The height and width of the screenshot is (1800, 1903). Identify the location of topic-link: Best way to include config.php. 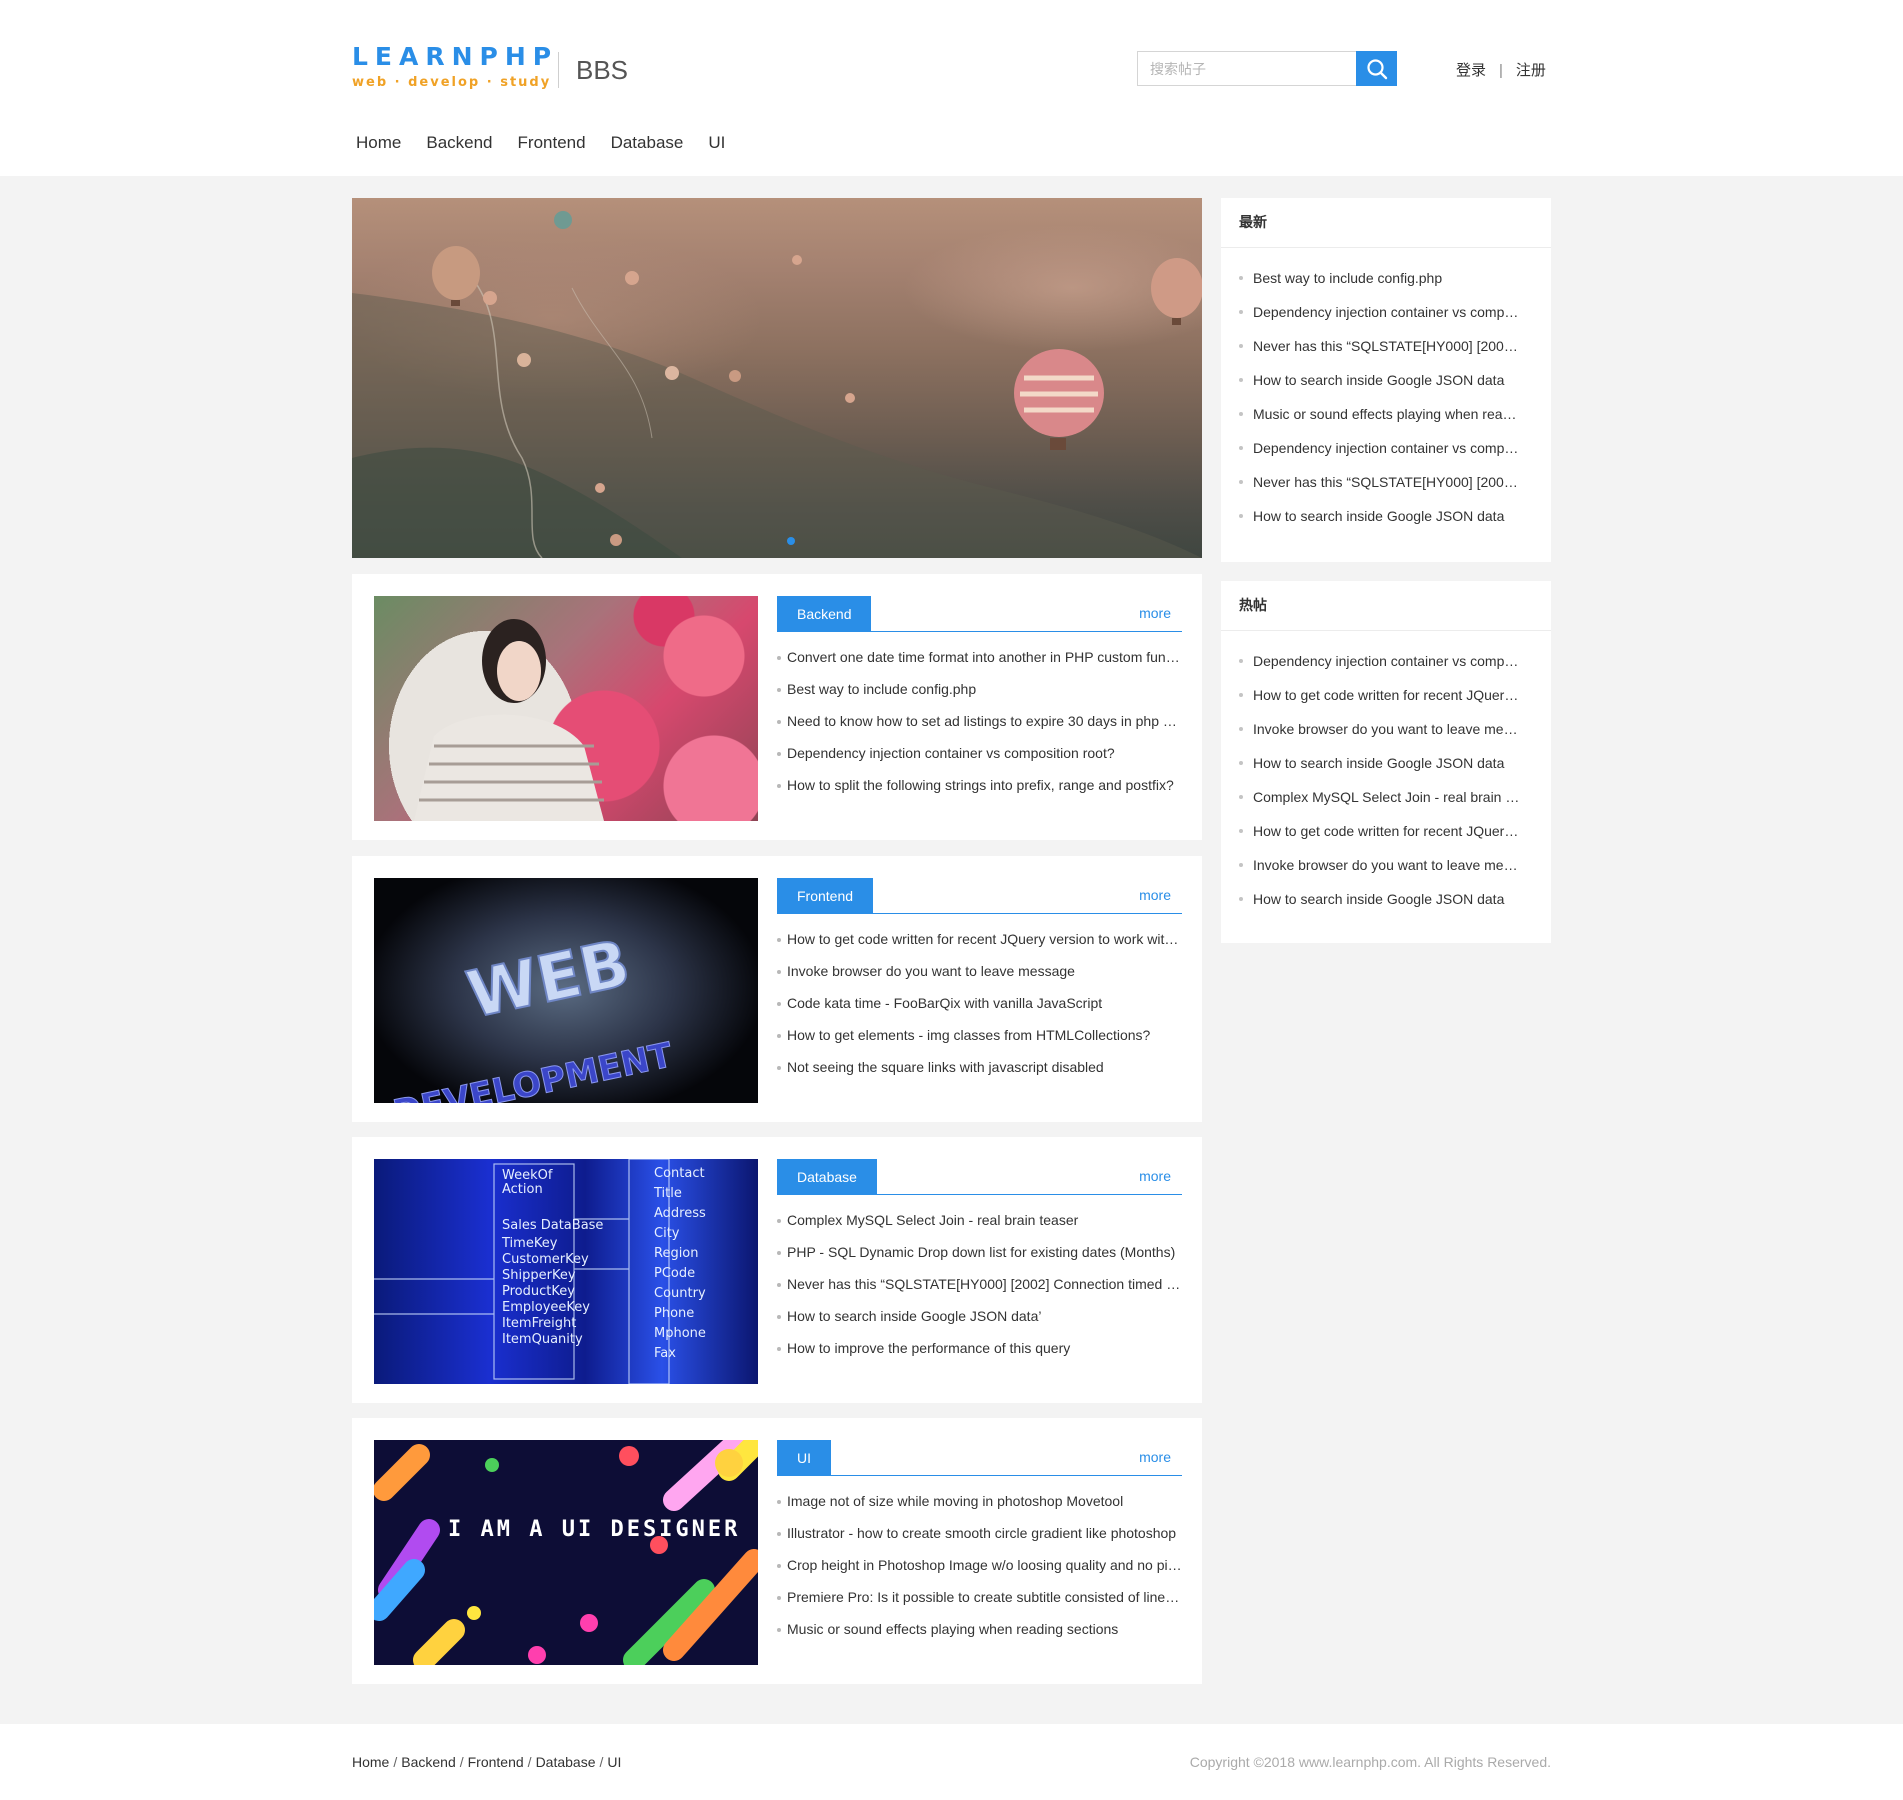
(881, 689).